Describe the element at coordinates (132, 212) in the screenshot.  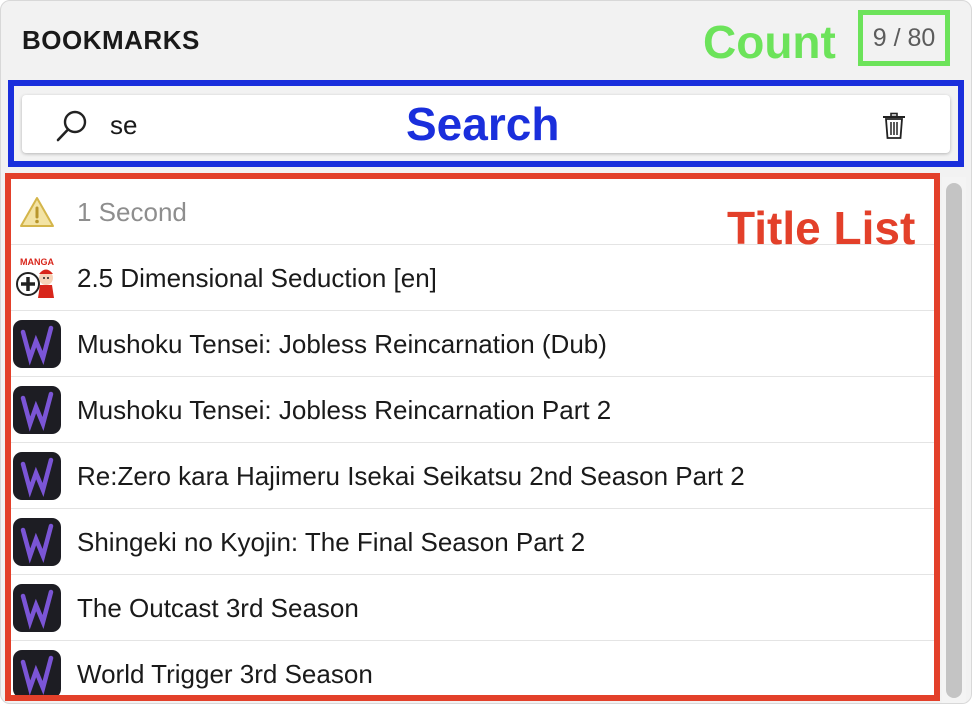
I see `list-item-title: 1 Second` at that location.